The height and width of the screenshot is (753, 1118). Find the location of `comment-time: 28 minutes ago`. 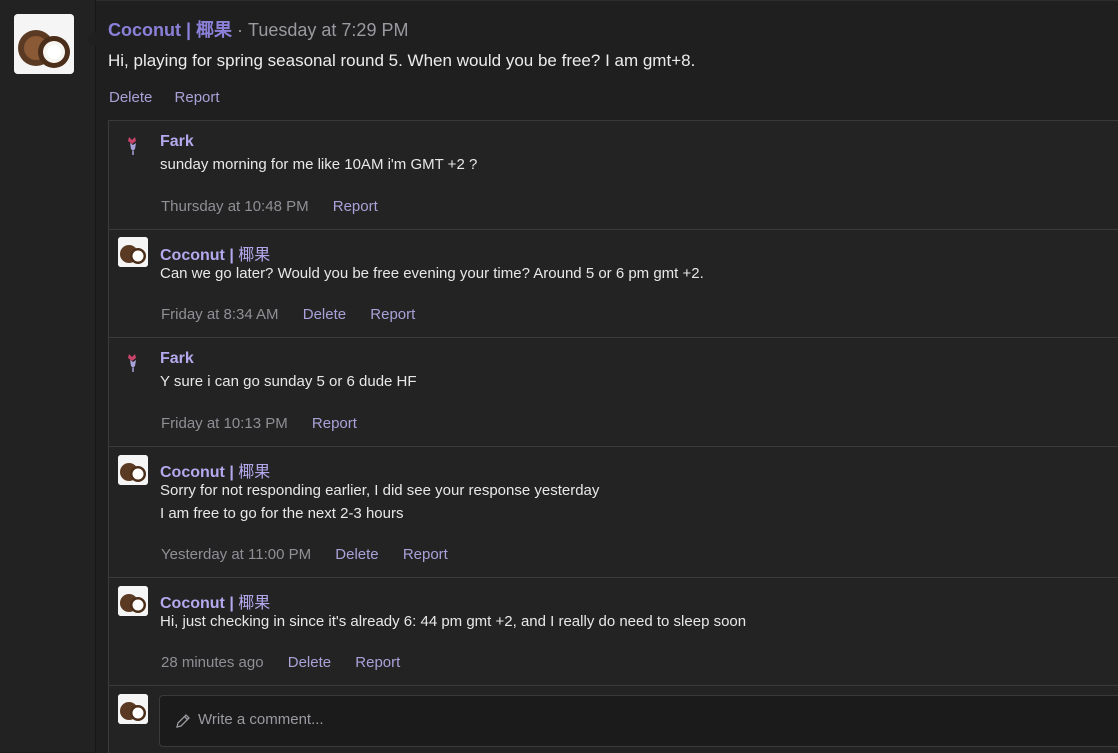

comment-time: 28 minutes ago is located at coordinates (212, 662).